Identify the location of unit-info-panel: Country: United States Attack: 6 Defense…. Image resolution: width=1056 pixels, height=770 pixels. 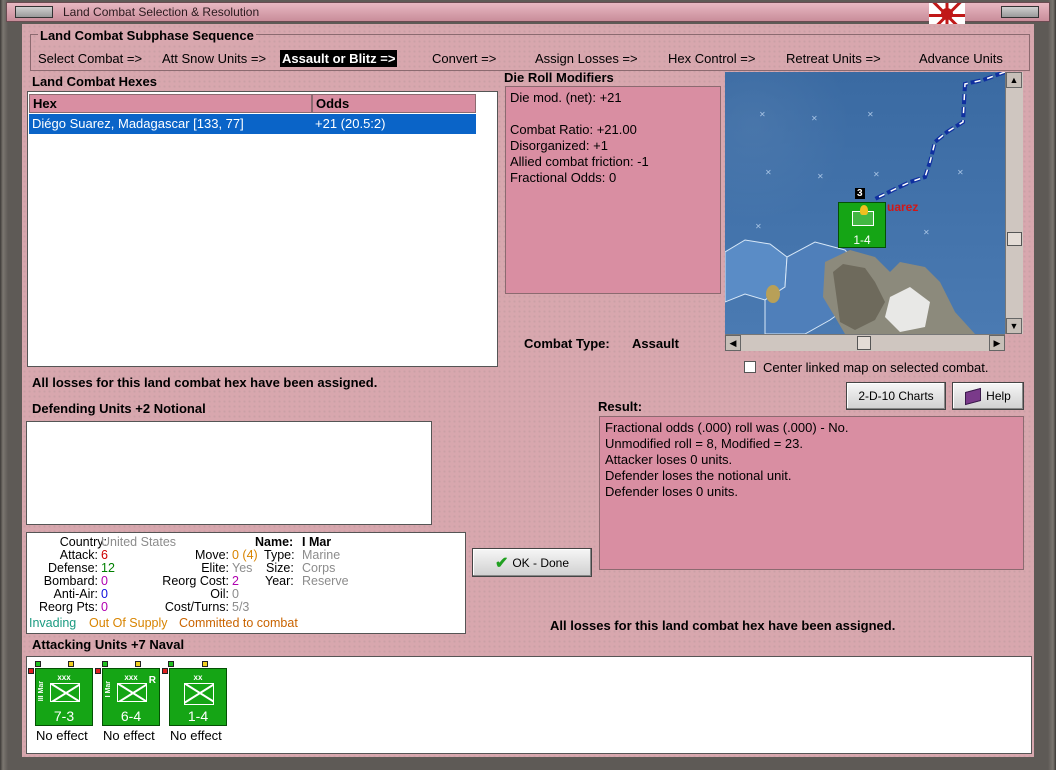
(246, 583).